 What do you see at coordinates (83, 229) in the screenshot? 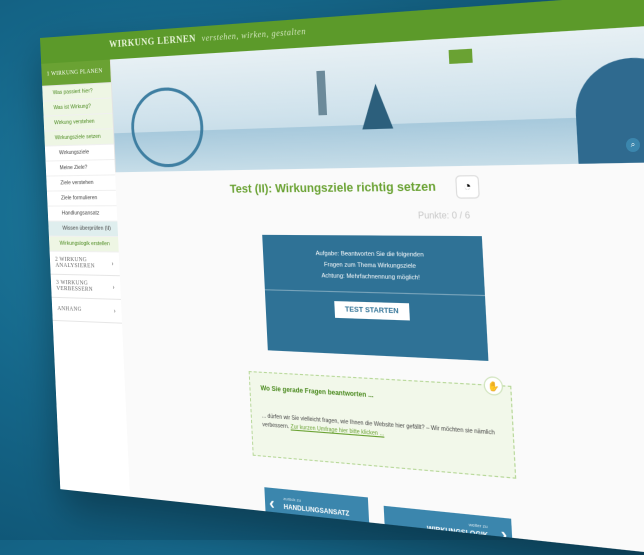
I see `sidebar-item-current: Wissen überprüfen (II)` at bounding box center [83, 229].